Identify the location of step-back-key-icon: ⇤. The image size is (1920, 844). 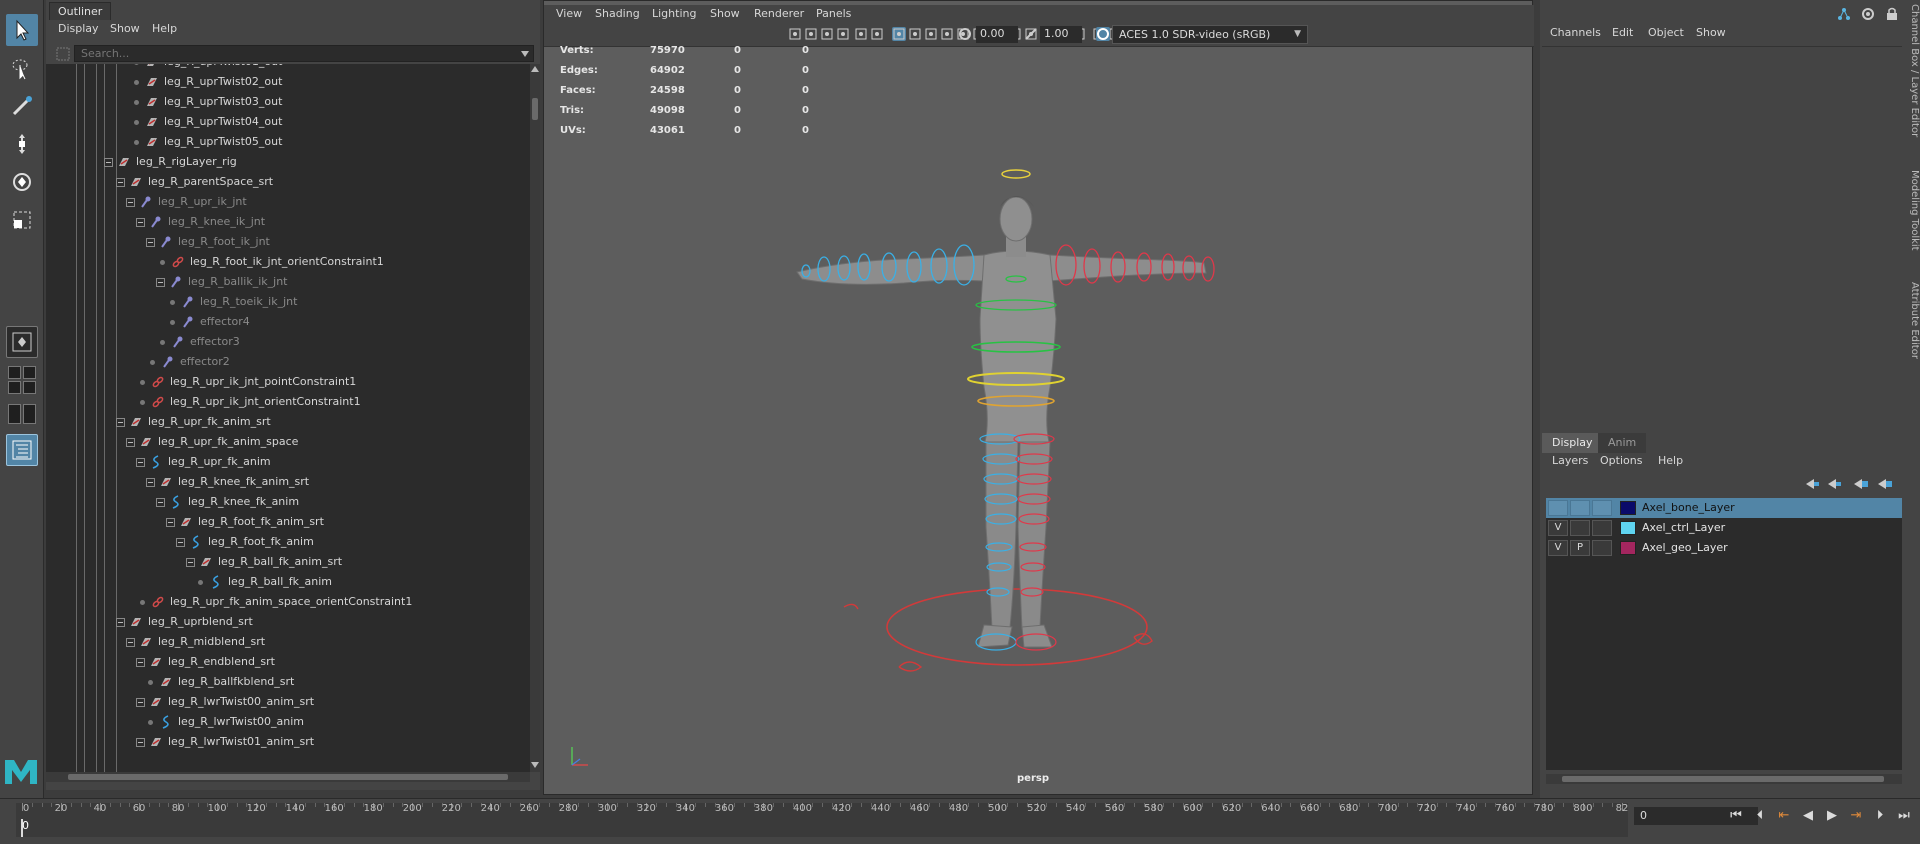
(1784, 816).